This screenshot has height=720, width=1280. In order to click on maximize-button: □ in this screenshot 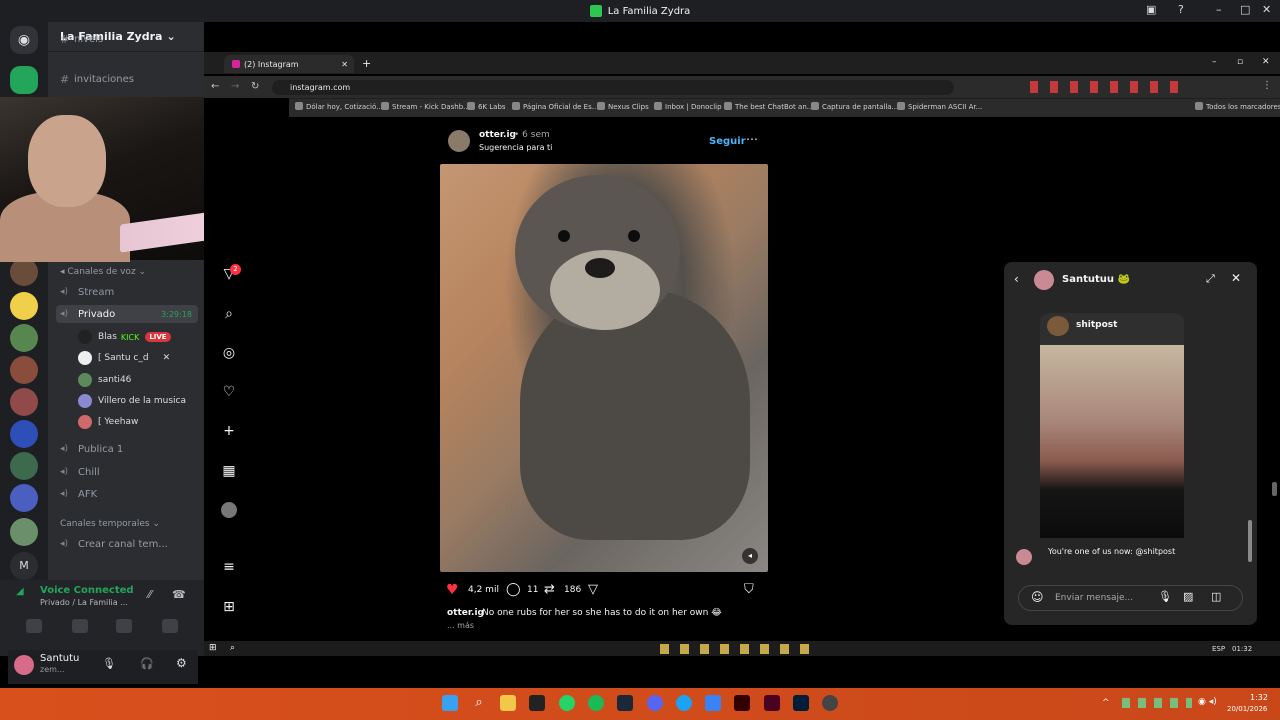, I will do `click(1245, 9)`.